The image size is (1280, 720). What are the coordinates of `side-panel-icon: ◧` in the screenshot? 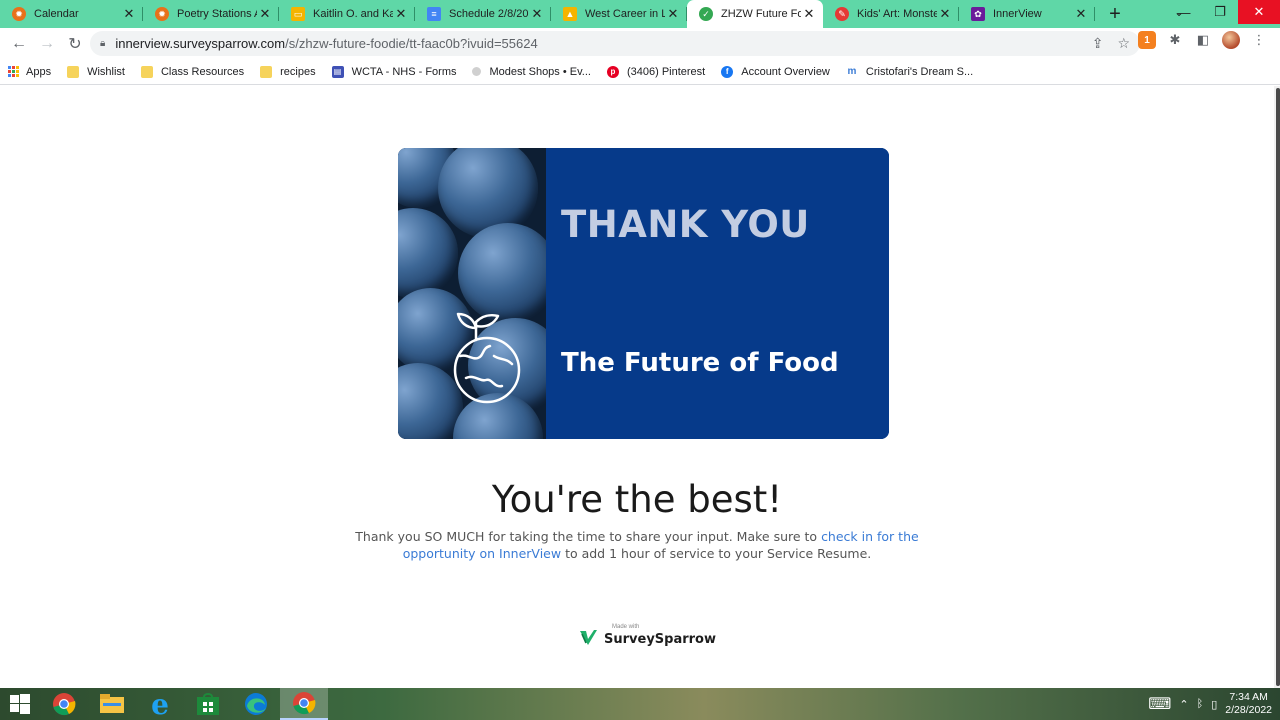 It's located at (1203, 40).